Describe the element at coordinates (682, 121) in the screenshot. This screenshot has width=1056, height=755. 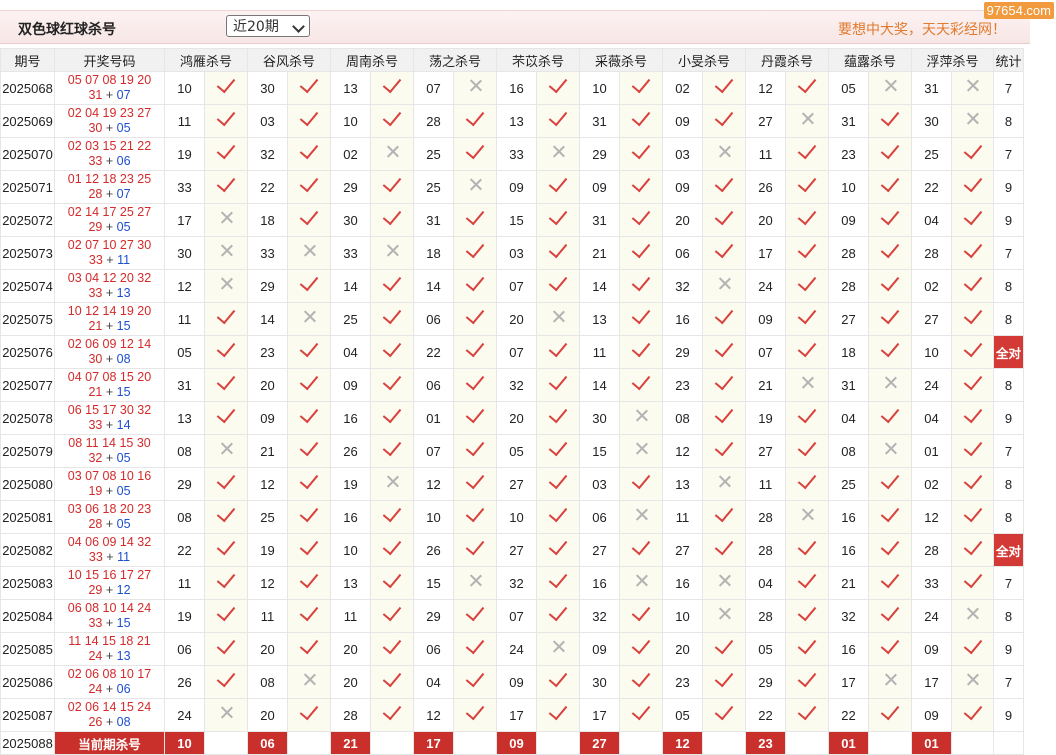
I see `kill-number-cell: 09` at that location.